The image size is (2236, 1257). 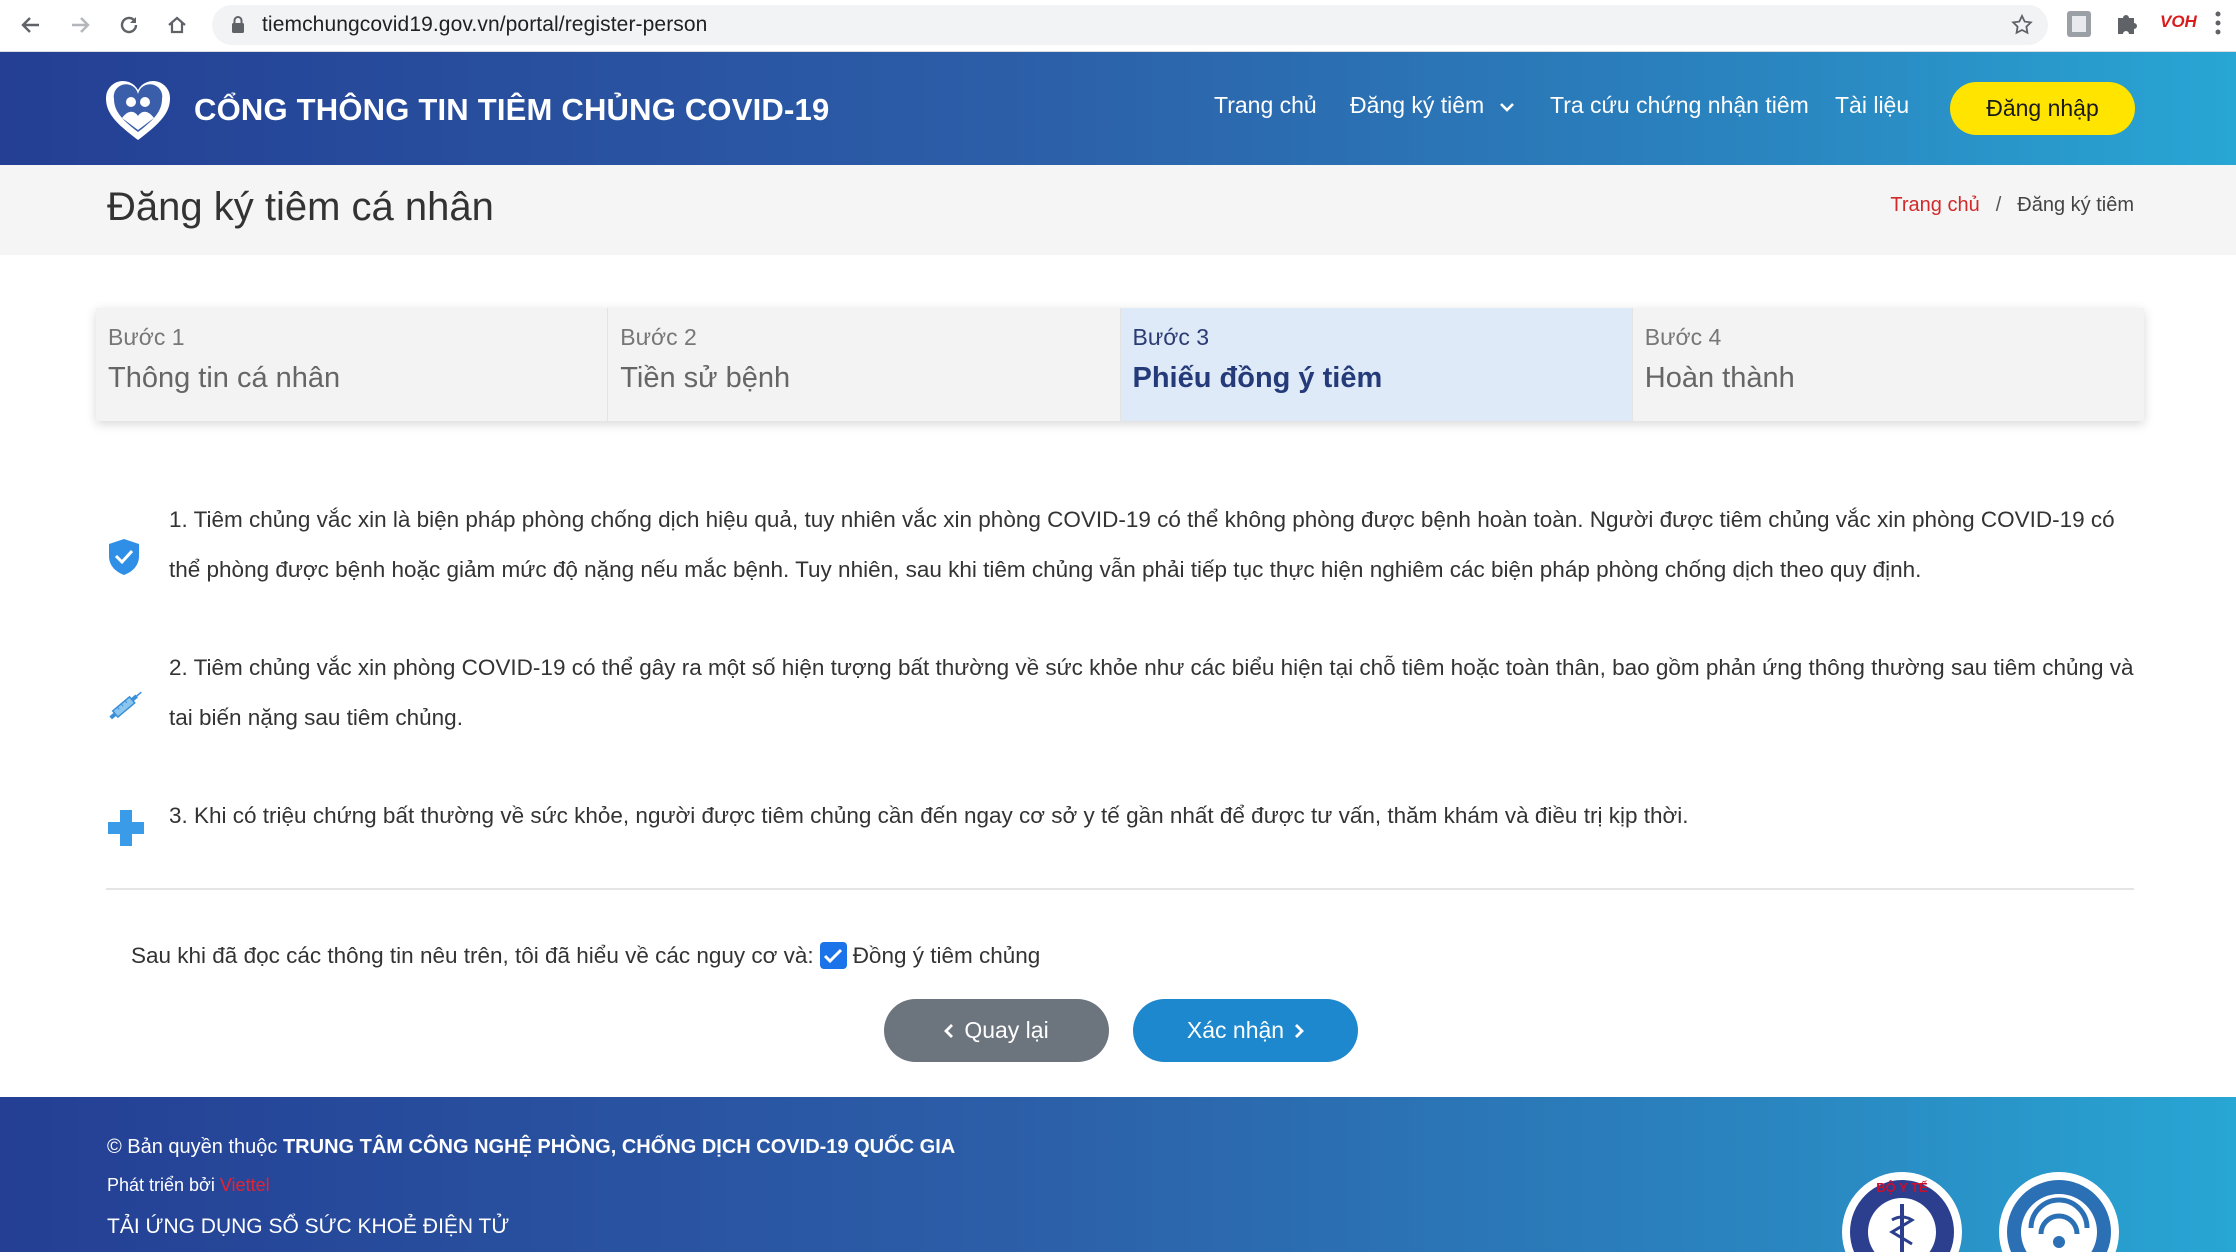 What do you see at coordinates (2218, 25) in the screenshot?
I see `browser-menu-icon` at bounding box center [2218, 25].